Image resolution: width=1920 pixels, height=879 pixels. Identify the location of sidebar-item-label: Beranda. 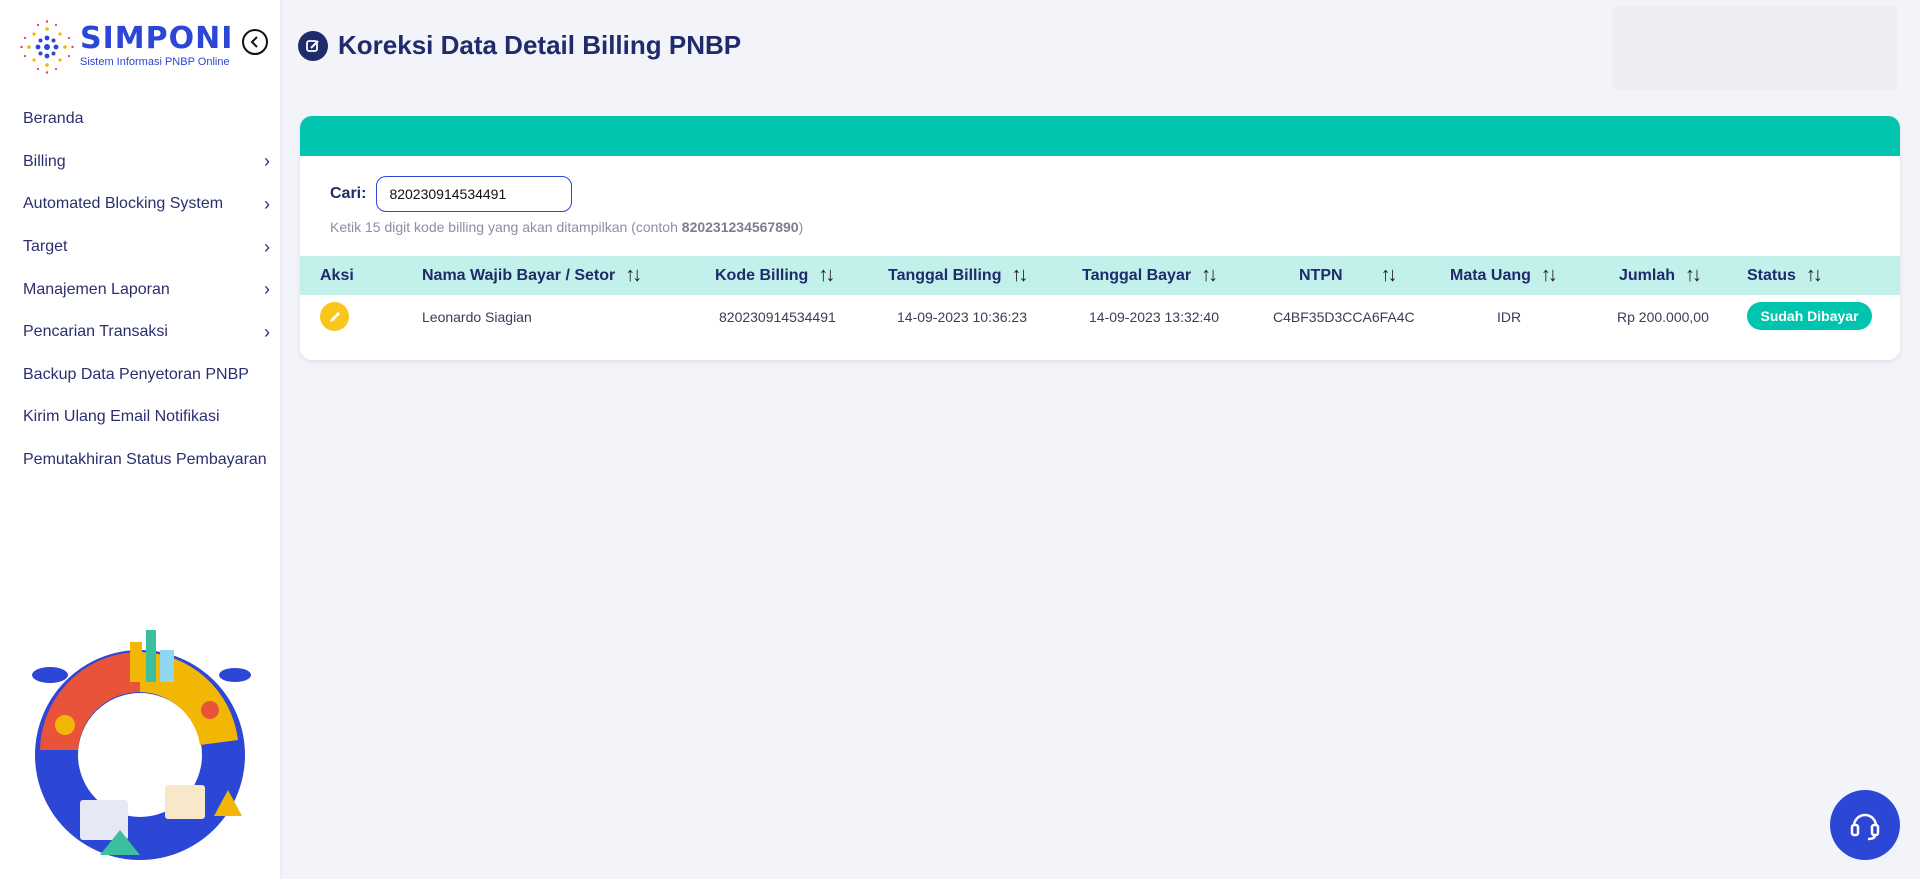
(53, 119).